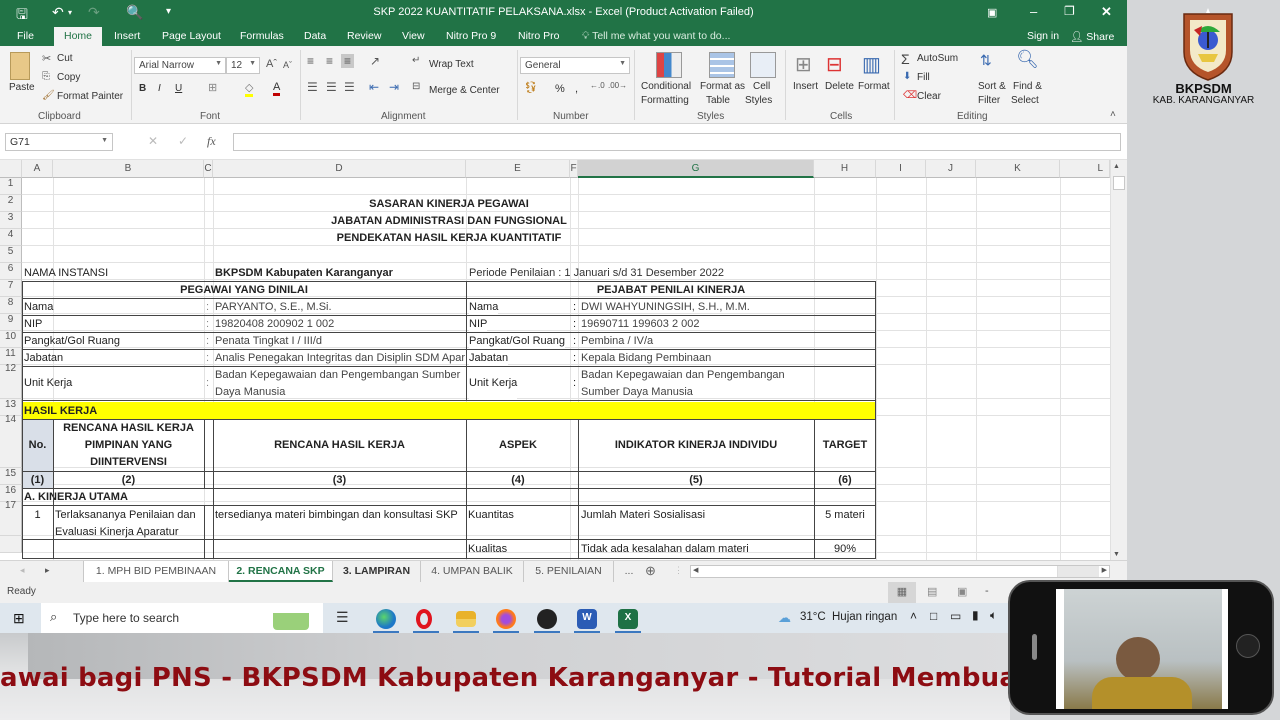 The width and height of the screenshot is (1280, 720). What do you see at coordinates (975, 615) in the screenshot?
I see `microphone-icon: ▮` at bounding box center [975, 615].